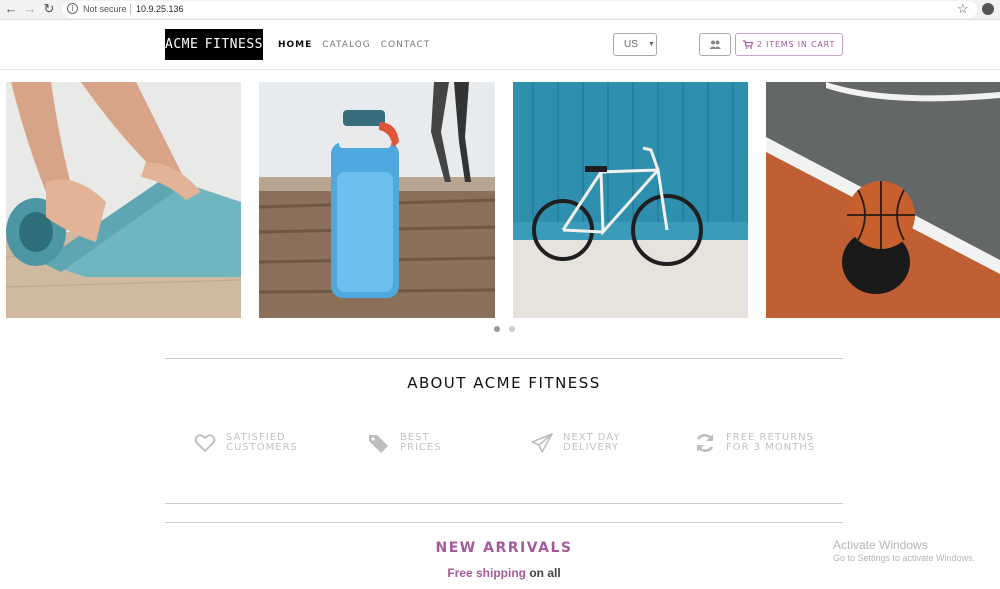 The height and width of the screenshot is (589, 1000). I want to click on address-bar, so click(519, 9).